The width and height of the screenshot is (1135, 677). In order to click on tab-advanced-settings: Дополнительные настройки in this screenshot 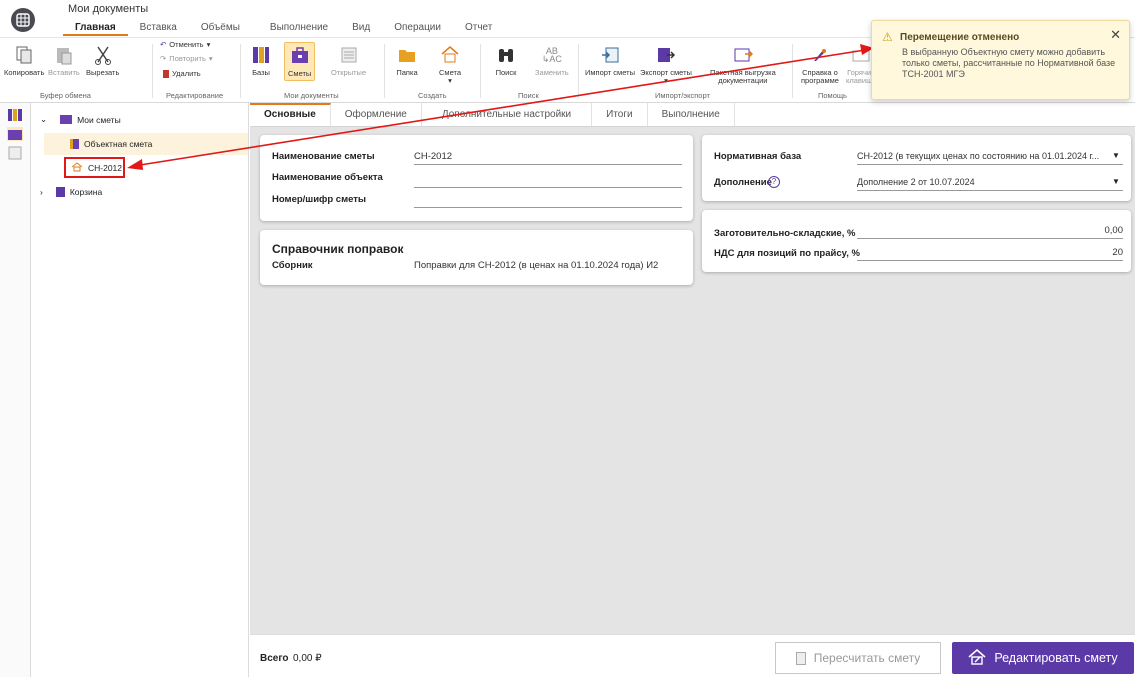, I will do `click(507, 114)`.